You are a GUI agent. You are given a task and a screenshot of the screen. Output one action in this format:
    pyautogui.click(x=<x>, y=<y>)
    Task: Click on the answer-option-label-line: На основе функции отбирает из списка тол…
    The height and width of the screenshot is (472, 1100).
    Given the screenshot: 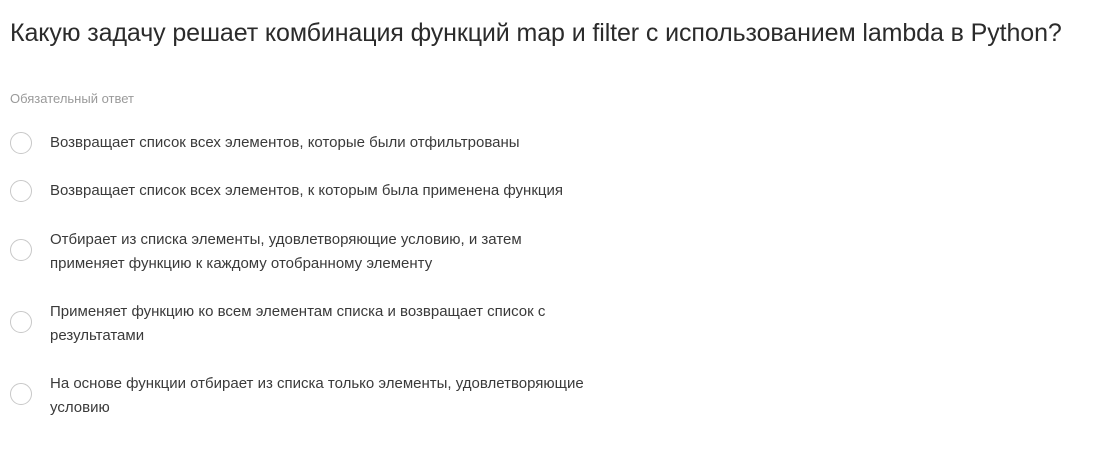 What is the action you would take?
    pyautogui.click(x=317, y=383)
    